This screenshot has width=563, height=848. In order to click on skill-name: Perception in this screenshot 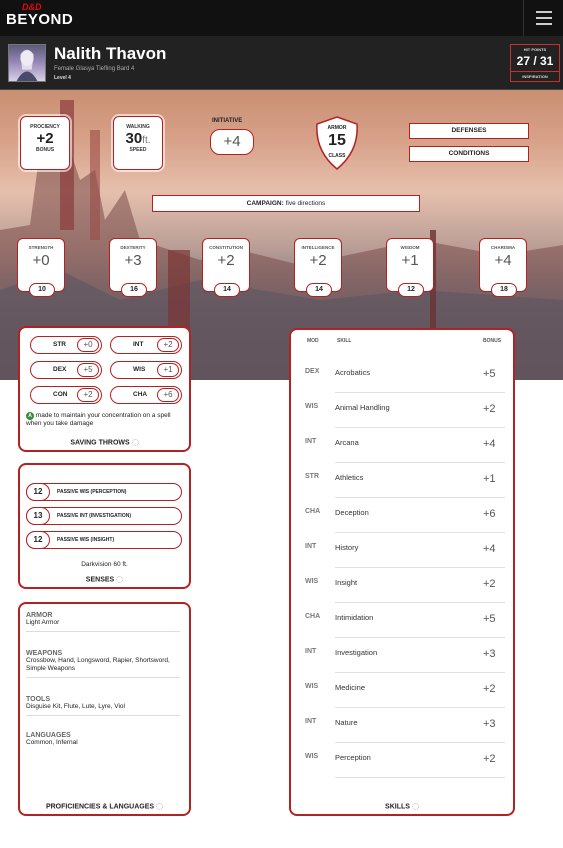, I will do `click(353, 757)`.